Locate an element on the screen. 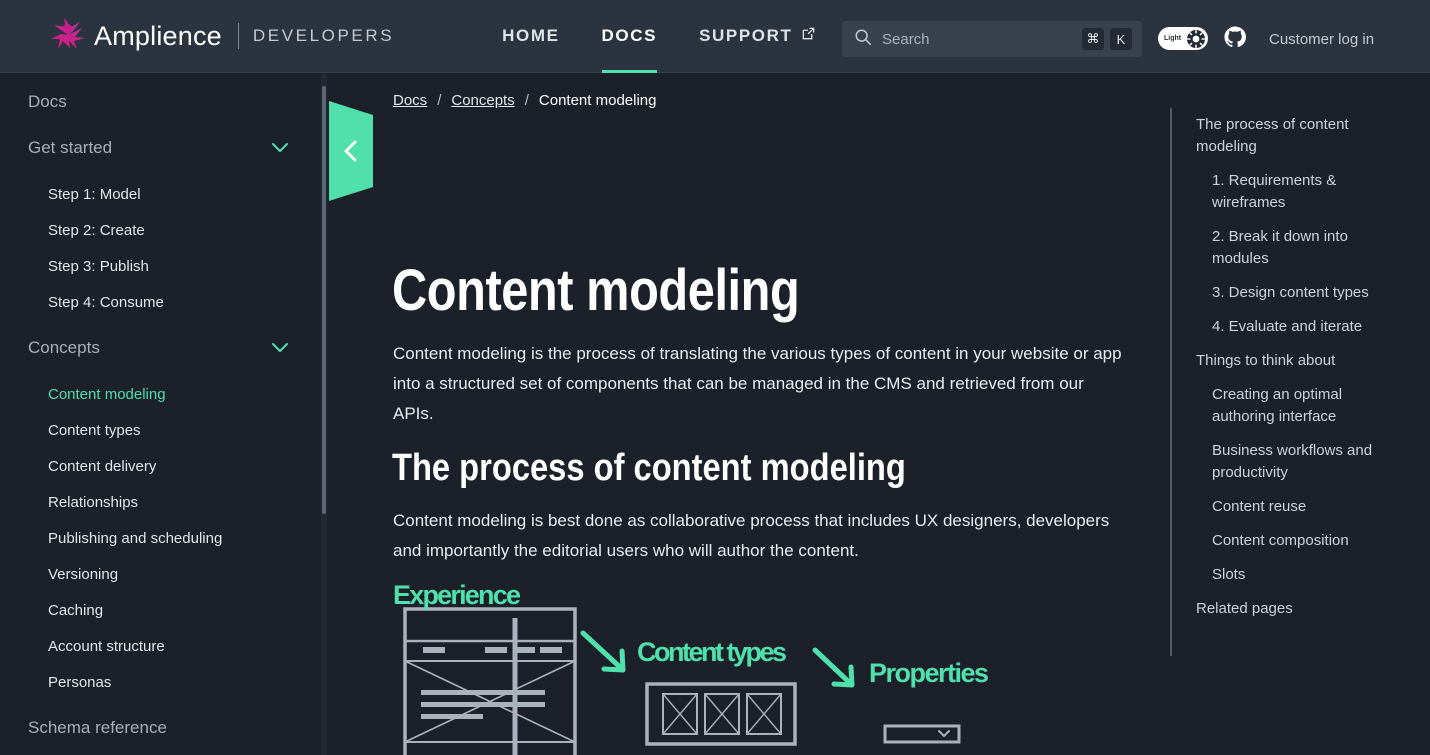 This screenshot has width=1430, height=755. toc-item-content-composition: Content composition is located at coordinates (1279, 541).